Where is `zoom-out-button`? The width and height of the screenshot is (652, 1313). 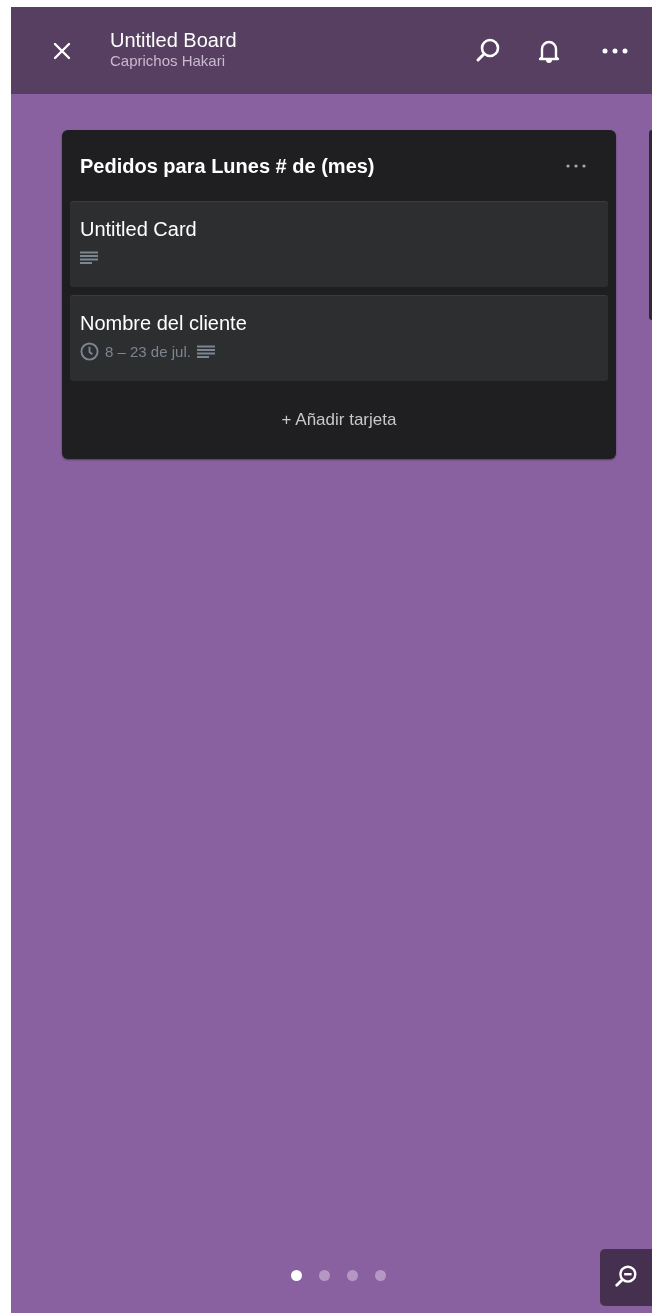 zoom-out-button is located at coordinates (626, 1277).